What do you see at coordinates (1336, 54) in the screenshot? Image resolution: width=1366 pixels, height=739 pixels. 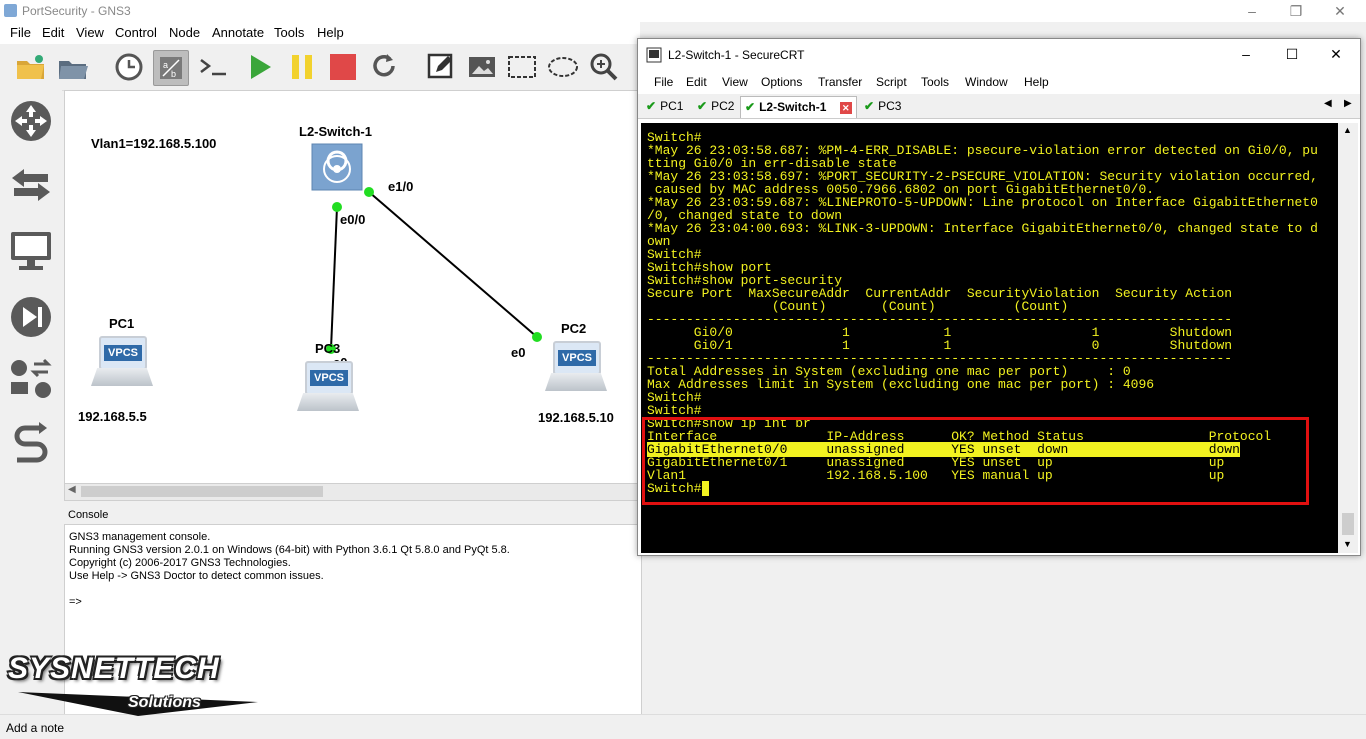 I see `crt-close-icon: ✕` at bounding box center [1336, 54].